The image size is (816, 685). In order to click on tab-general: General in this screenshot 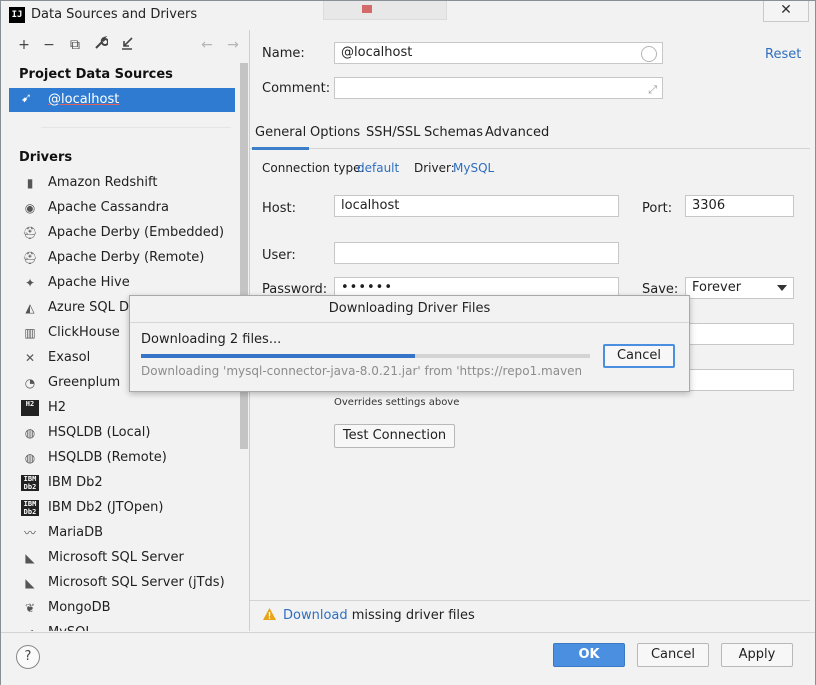, I will do `click(281, 136)`.